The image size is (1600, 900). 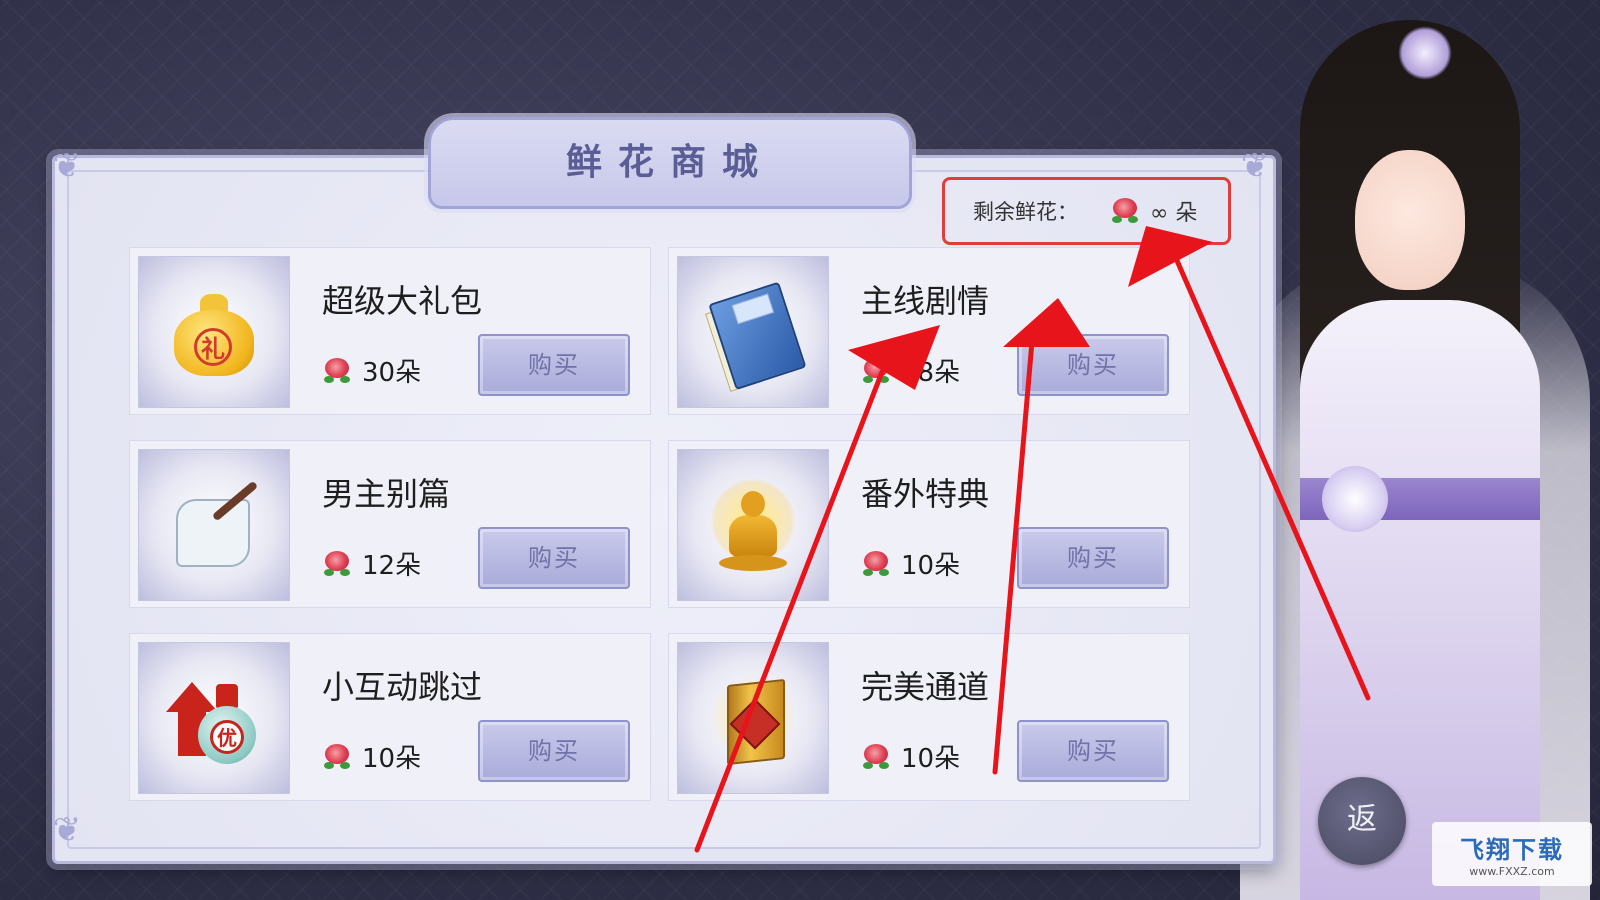 I want to click on item-name: 主线剧情, so click(x=925, y=301).